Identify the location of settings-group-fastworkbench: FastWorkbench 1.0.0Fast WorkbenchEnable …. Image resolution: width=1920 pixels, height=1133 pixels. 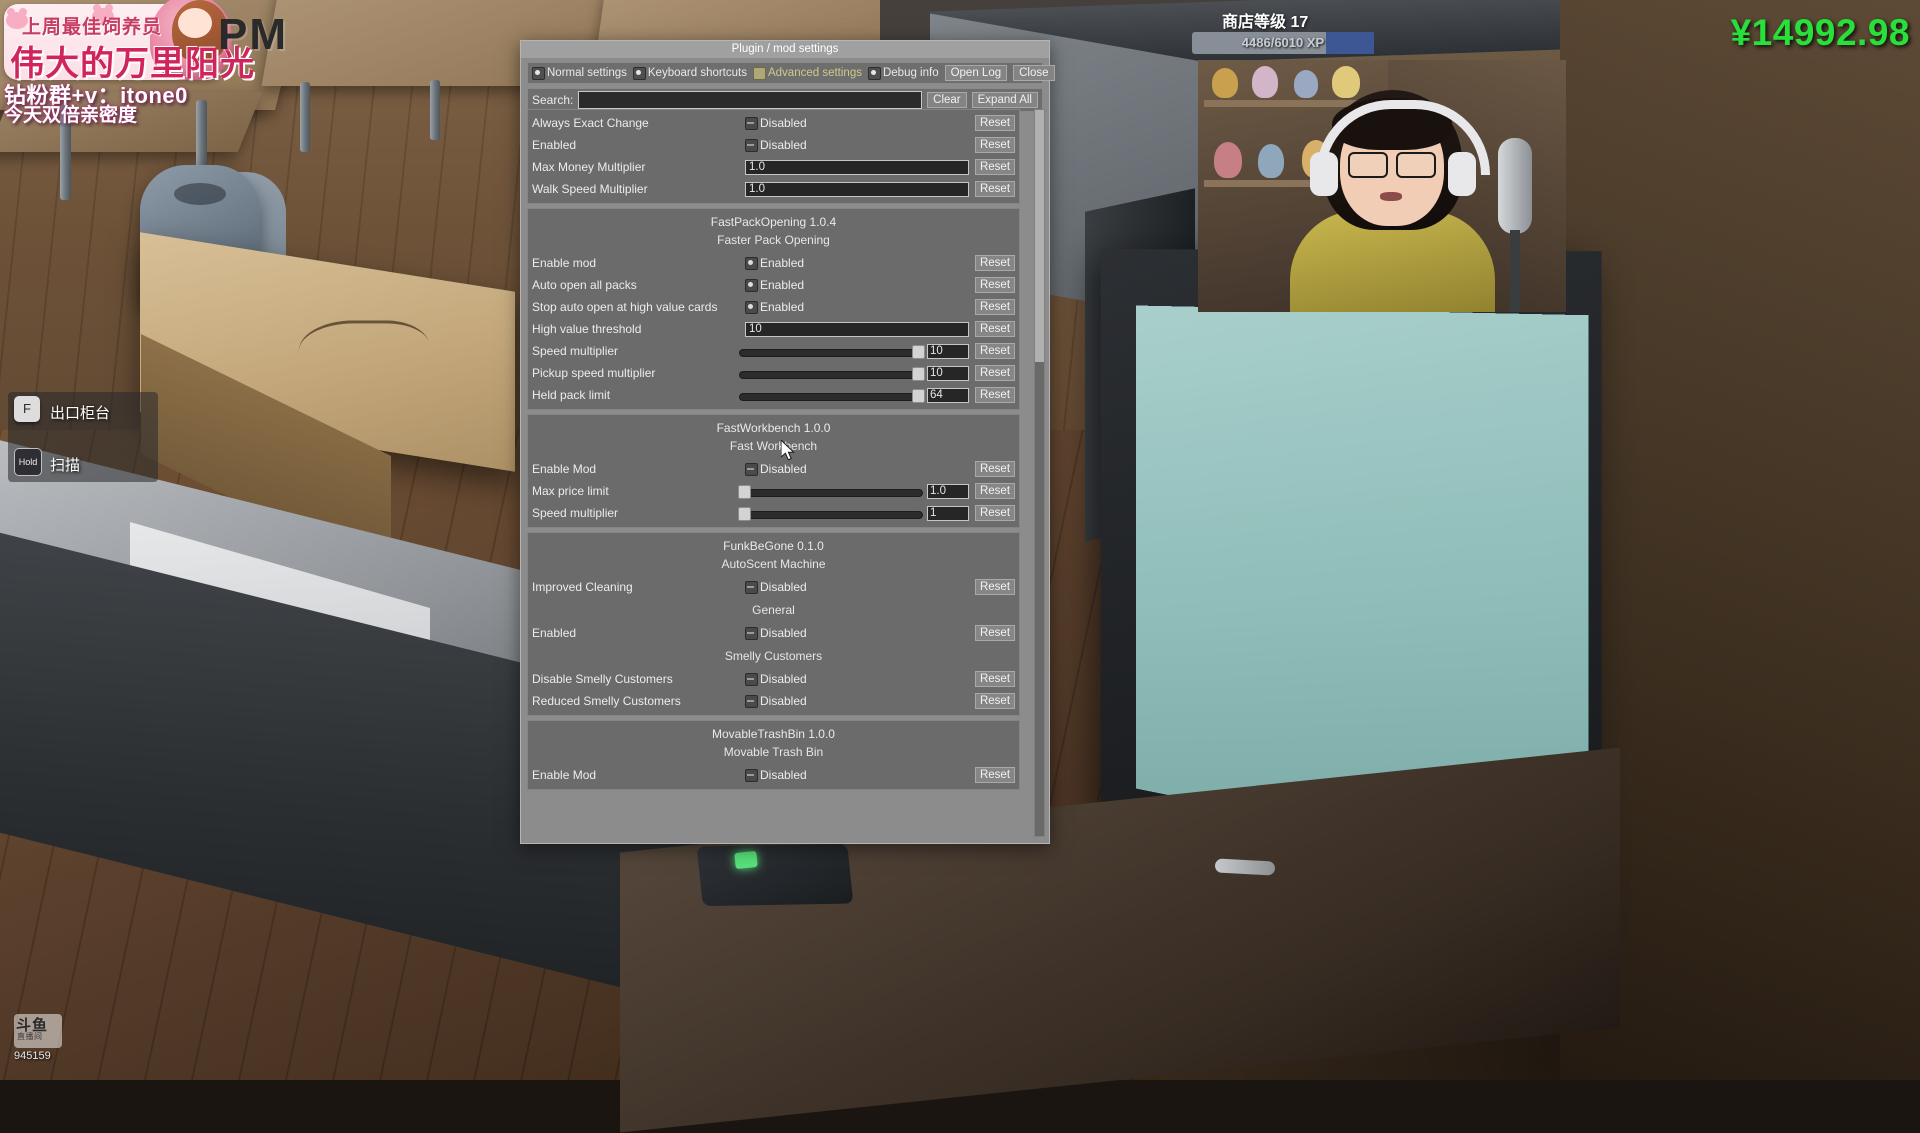
(773, 471).